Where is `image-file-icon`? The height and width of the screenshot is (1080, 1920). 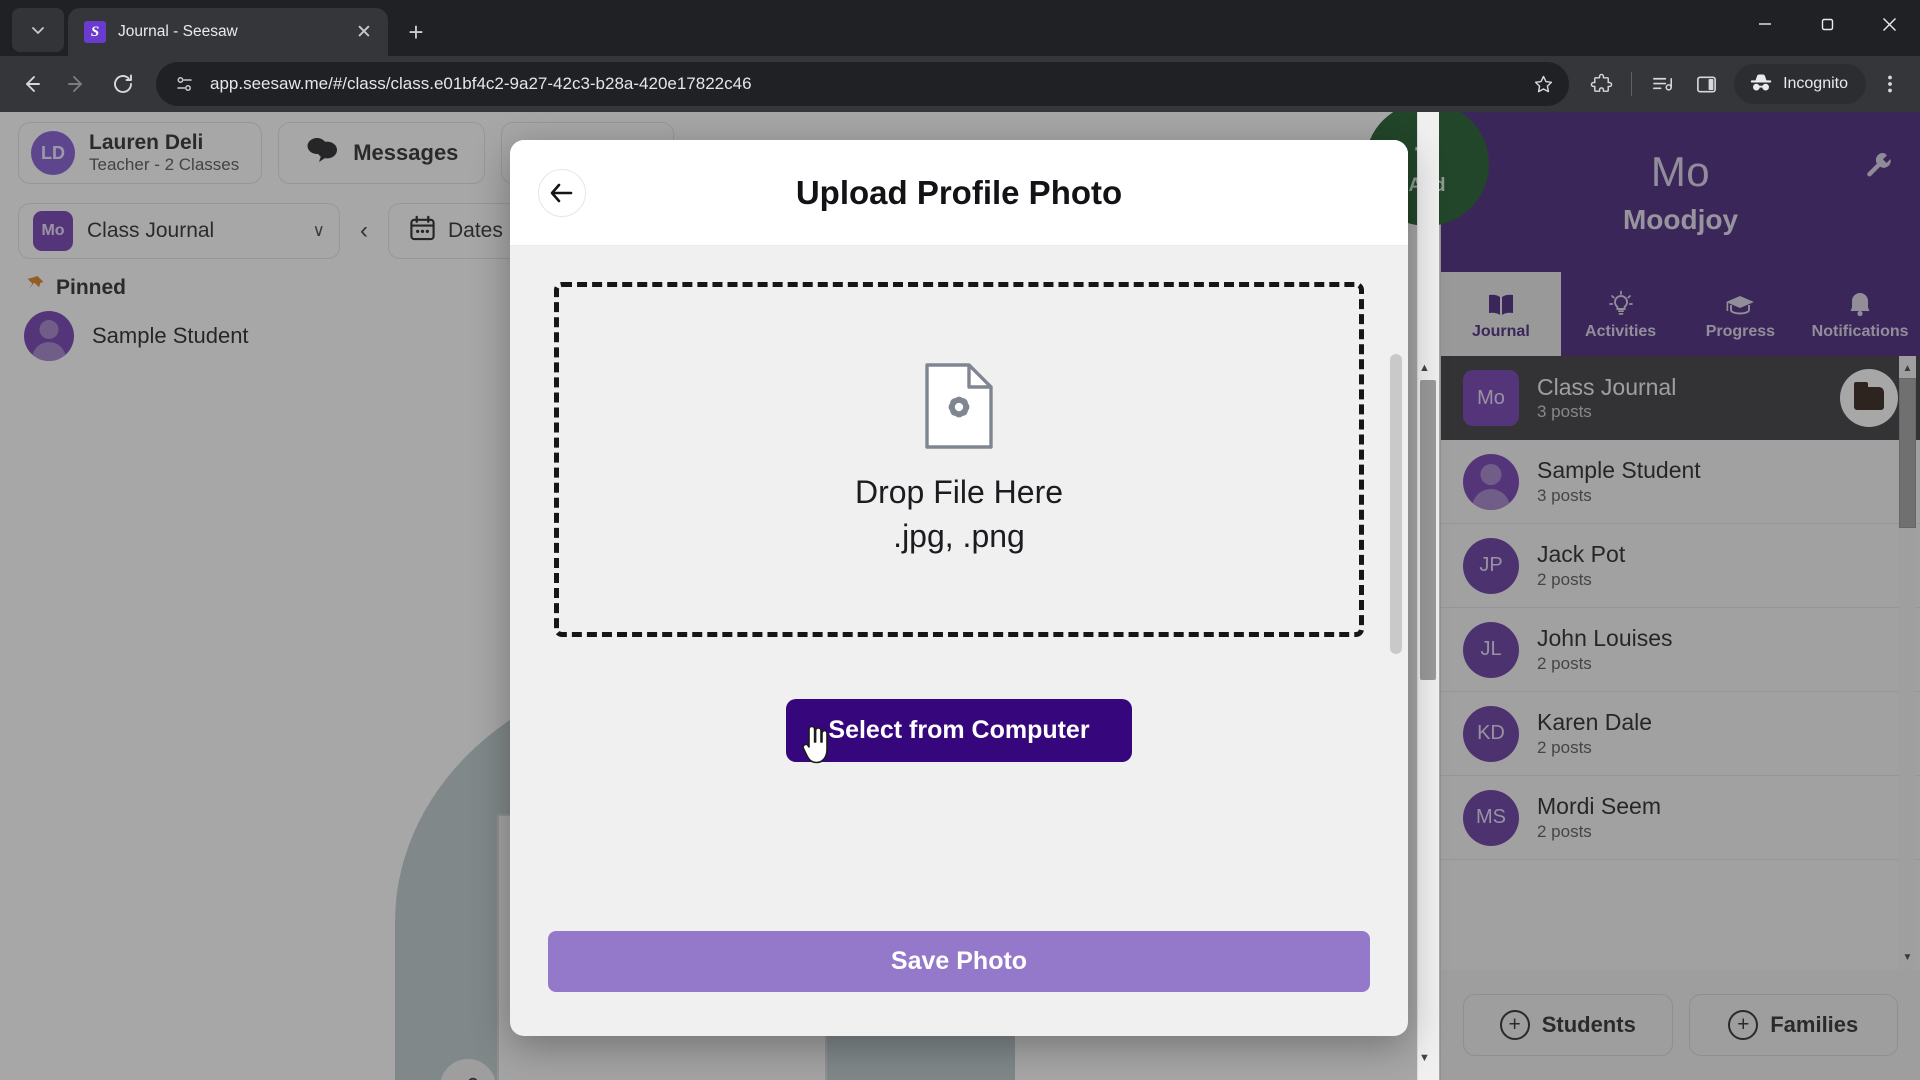
image-file-icon is located at coordinates (959, 406).